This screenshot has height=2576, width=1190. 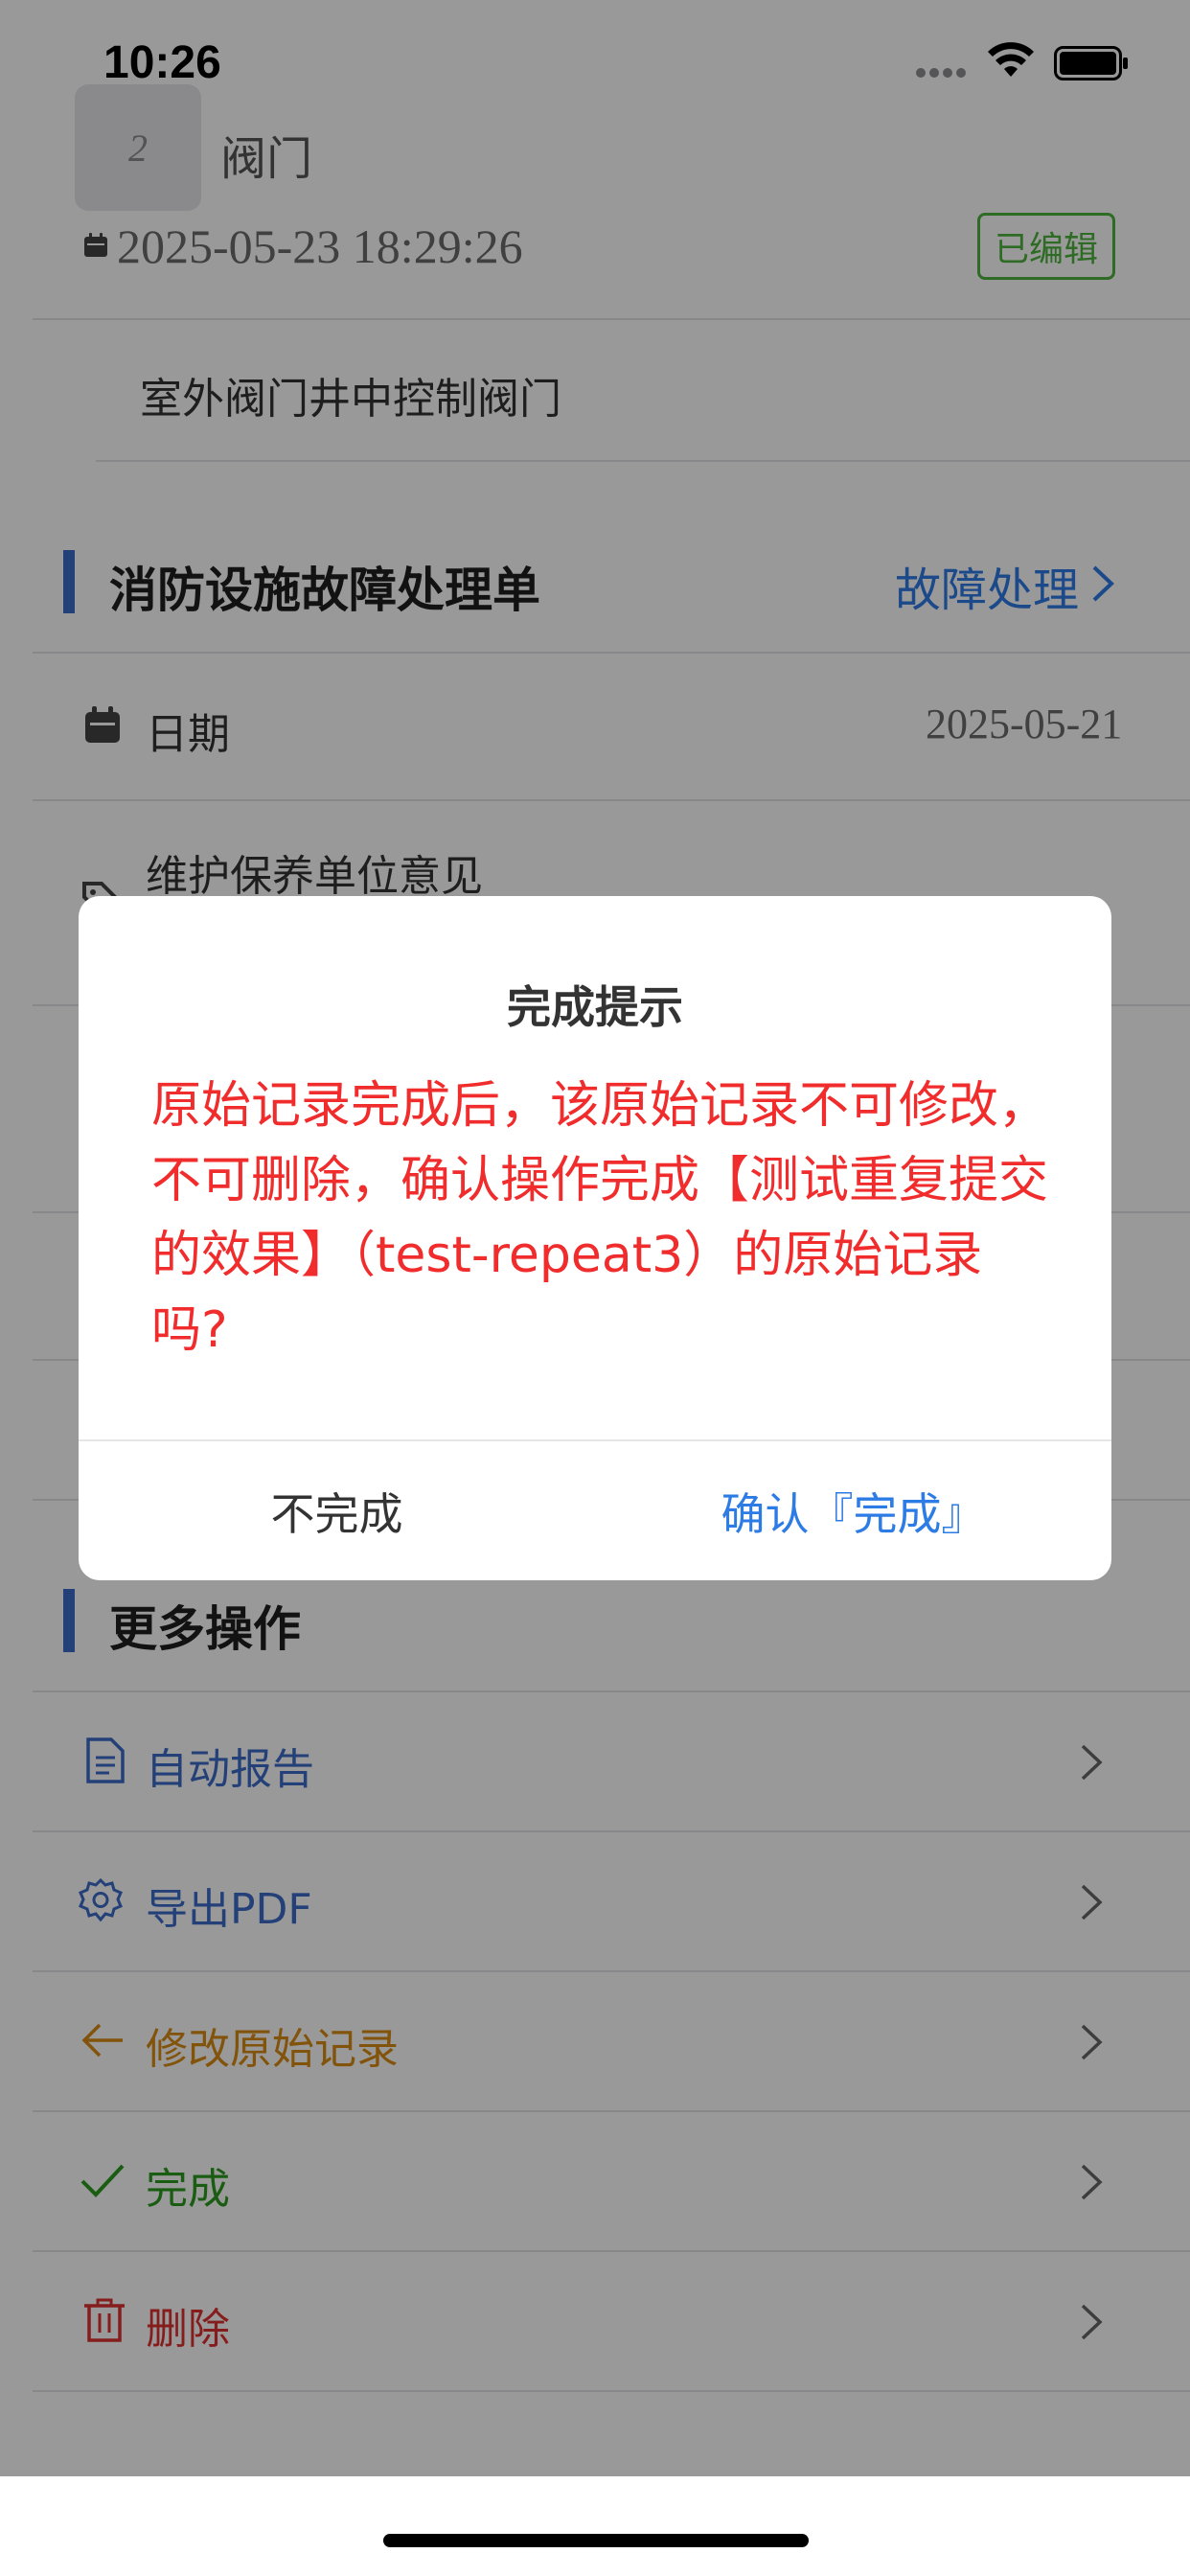 I want to click on confirm-complete-button: 确认『完成』, so click(x=853, y=1510).